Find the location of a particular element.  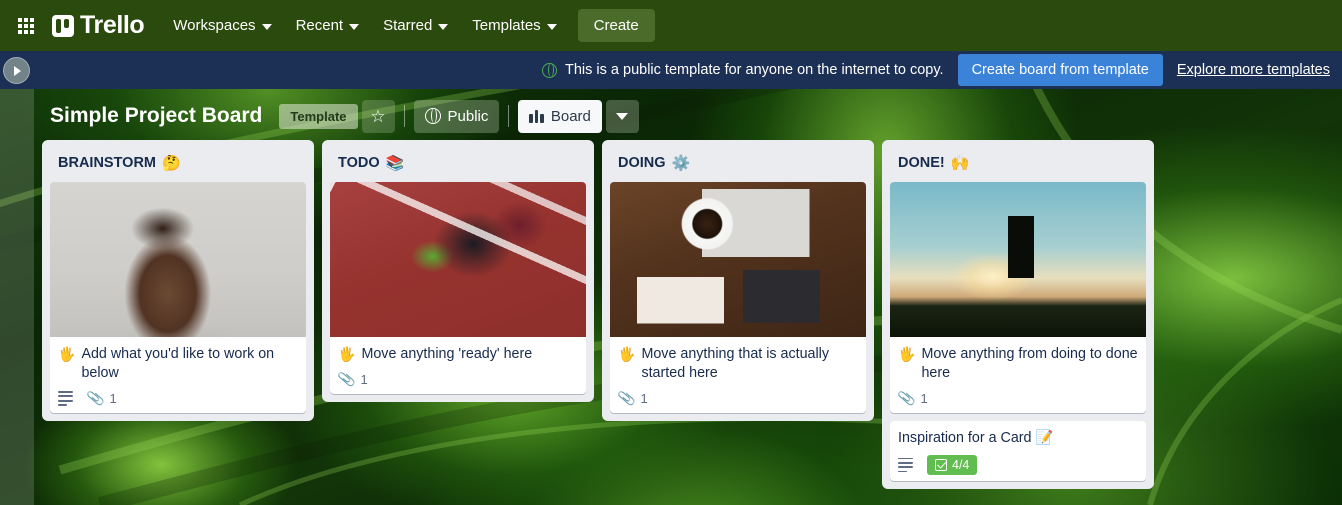

card-badges: 4/4 is located at coordinates (1018, 465).